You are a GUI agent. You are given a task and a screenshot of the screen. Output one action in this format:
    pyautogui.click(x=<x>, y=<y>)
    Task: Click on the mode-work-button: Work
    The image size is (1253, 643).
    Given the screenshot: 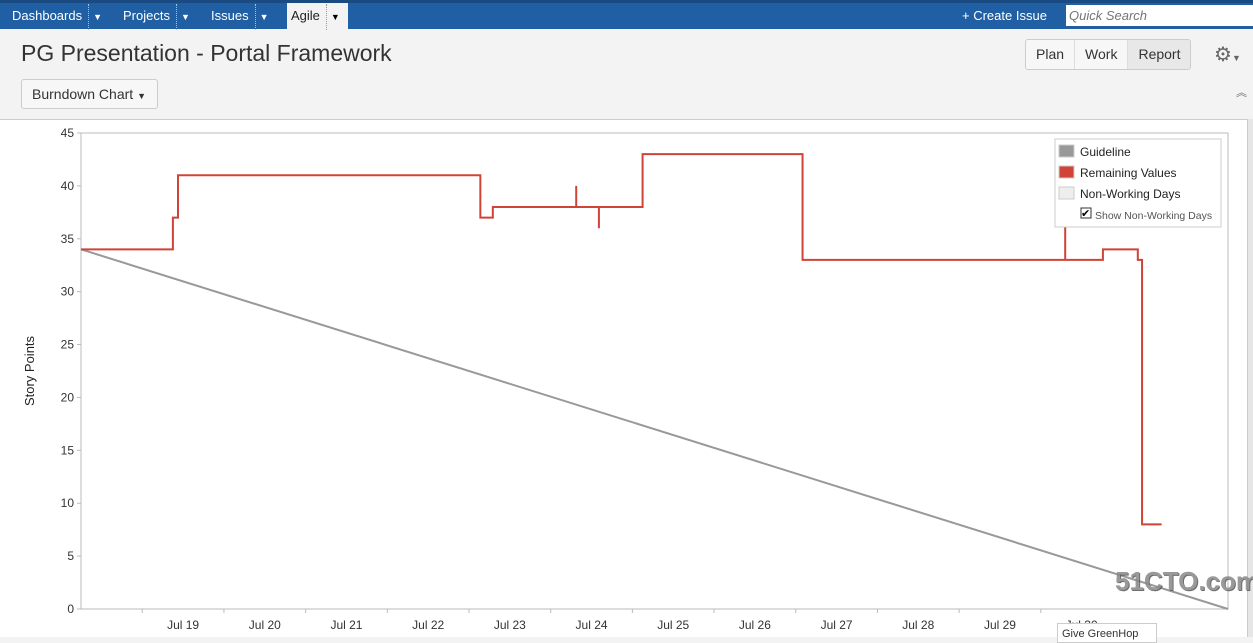 What is the action you would take?
    pyautogui.click(x=1102, y=54)
    